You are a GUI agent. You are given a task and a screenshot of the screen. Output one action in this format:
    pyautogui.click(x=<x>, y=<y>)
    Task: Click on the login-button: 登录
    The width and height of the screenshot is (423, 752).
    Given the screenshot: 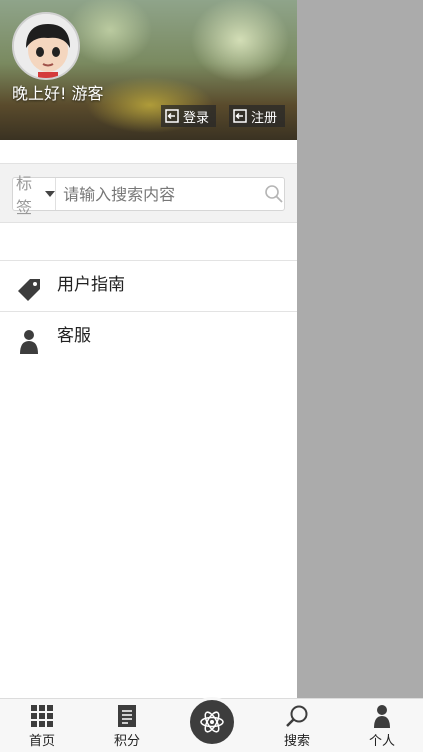 What is the action you would take?
    pyautogui.click(x=188, y=116)
    